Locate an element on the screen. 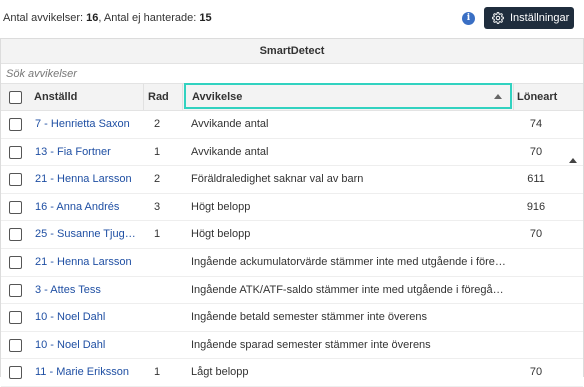 This screenshot has height=387, width=584. deviation-text: Föräldraledighet saknar val av barn is located at coordinates (277, 179).